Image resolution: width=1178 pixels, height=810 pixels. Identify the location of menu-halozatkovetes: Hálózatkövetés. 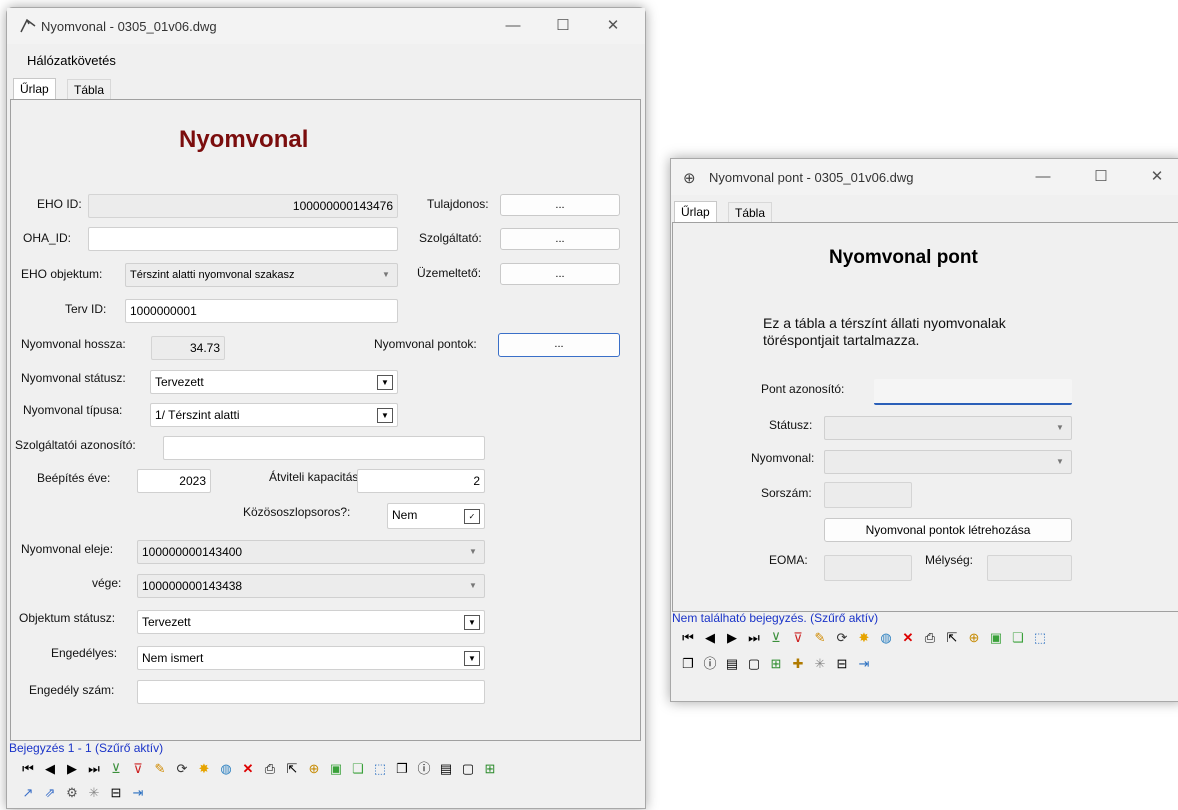
(71, 60).